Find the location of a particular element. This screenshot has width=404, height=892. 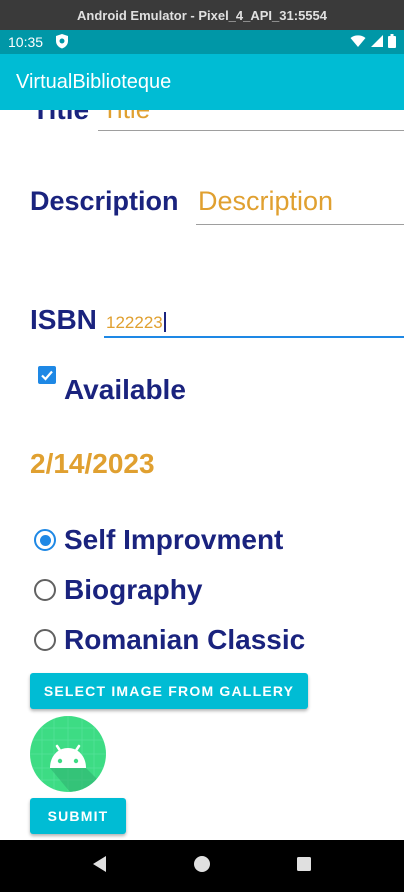

status-time: 10:35 is located at coordinates (26, 42).